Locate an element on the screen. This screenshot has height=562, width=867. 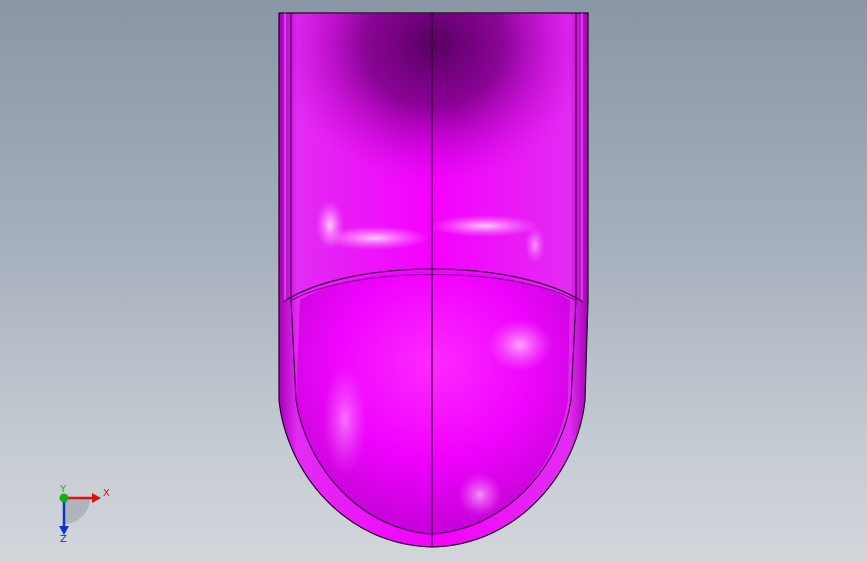
y-axis-label: Y is located at coordinates (63, 489).